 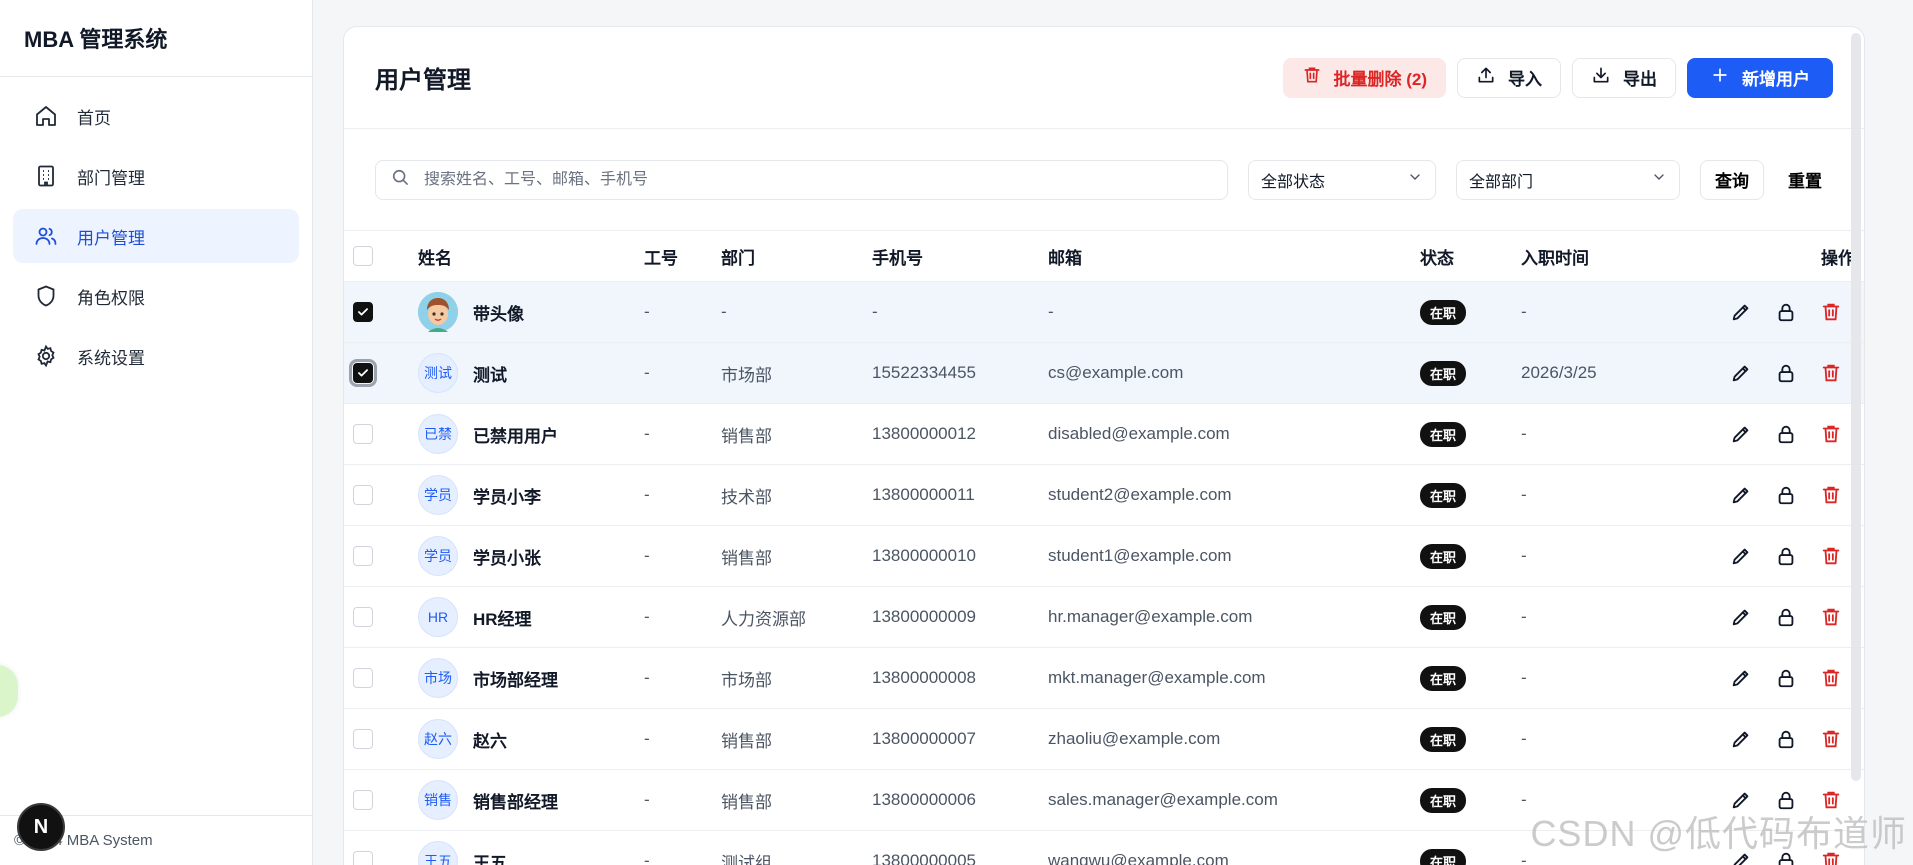 I want to click on user-name: 王五, so click(x=490, y=859).